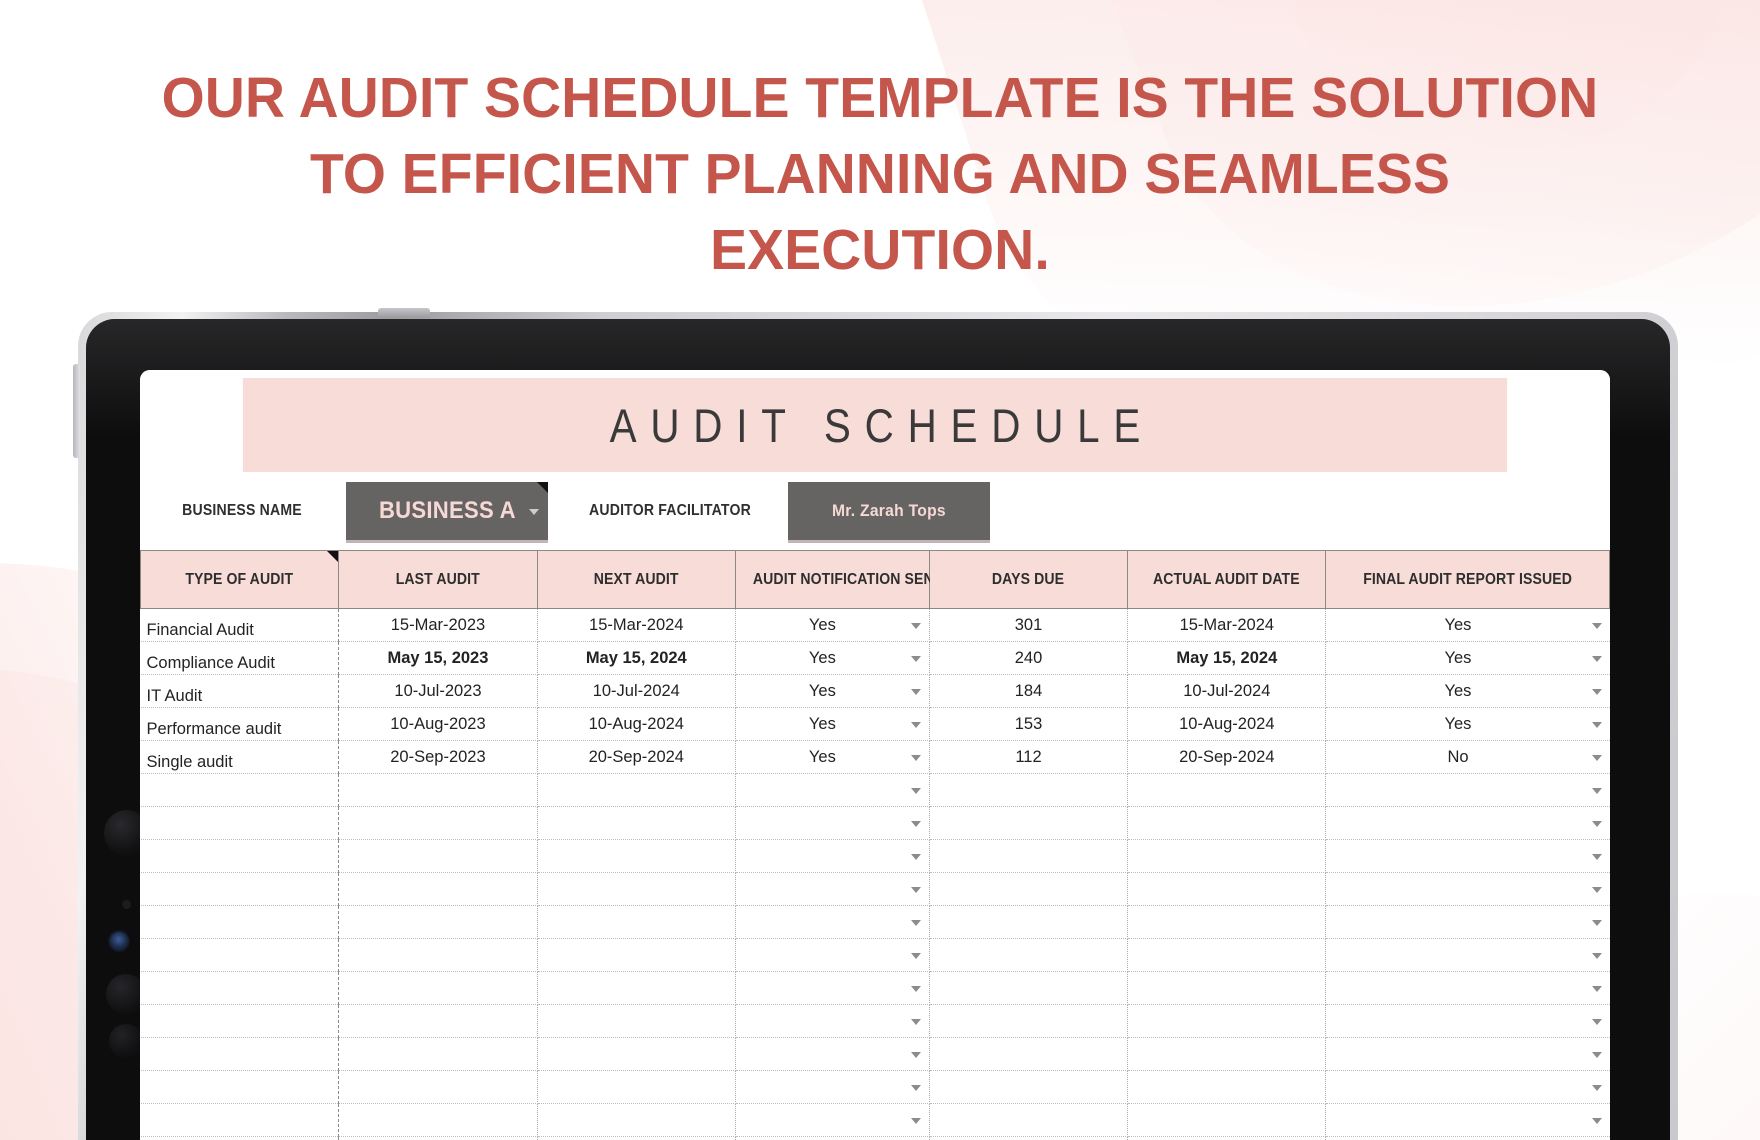 This screenshot has height=1140, width=1760. Describe the element at coordinates (1227, 757) in the screenshot. I see `cell-actual-audit-date: 20-Sep-2024` at that location.